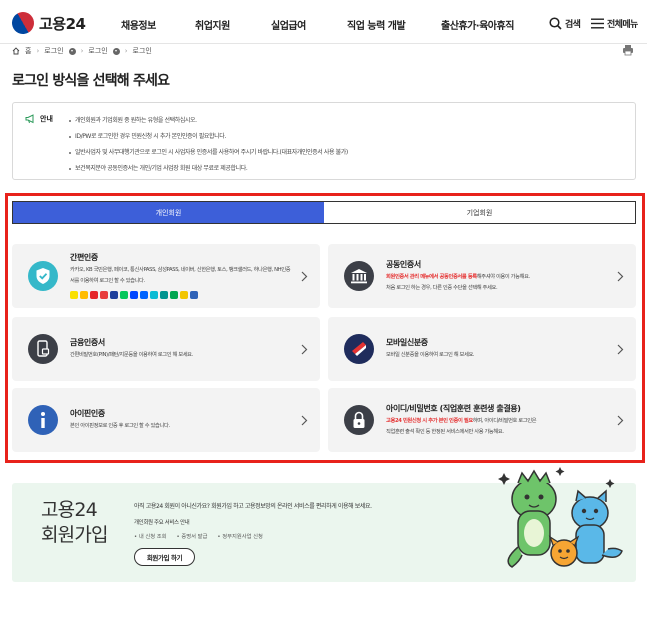  Describe the element at coordinates (429, 421) in the screenshot. I see `id-password-desc-emphasis: 고용24 민원신청 시 추가 본인 인증이 필요` at that location.